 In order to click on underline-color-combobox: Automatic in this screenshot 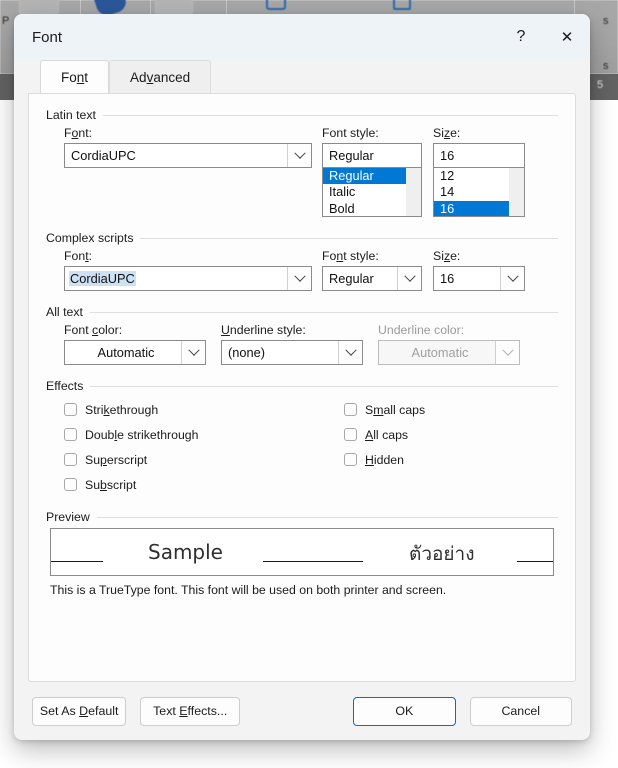, I will do `click(449, 352)`.